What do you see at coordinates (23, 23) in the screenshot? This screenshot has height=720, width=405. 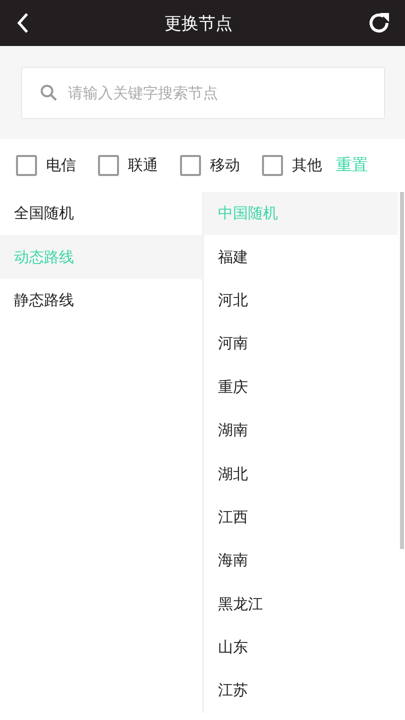 I see `back-icon` at bounding box center [23, 23].